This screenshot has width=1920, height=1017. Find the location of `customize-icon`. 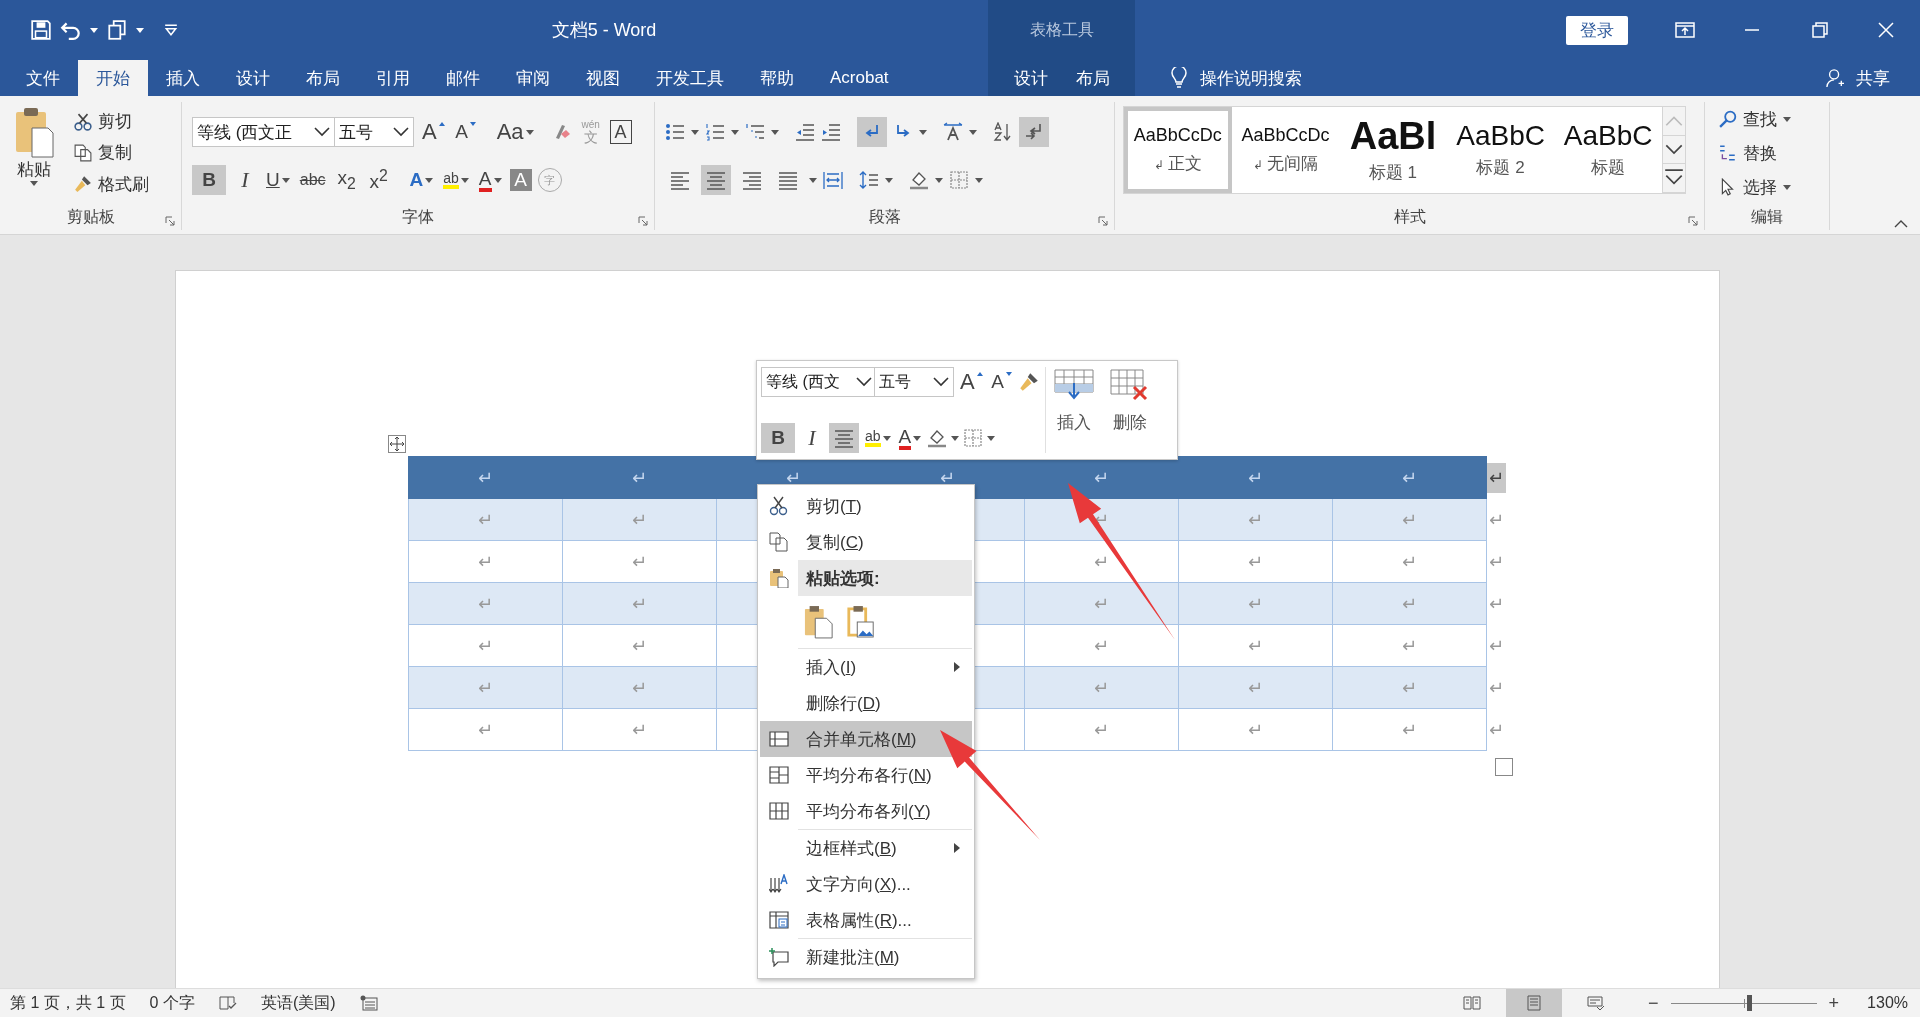

customize-icon is located at coordinates (171, 30).